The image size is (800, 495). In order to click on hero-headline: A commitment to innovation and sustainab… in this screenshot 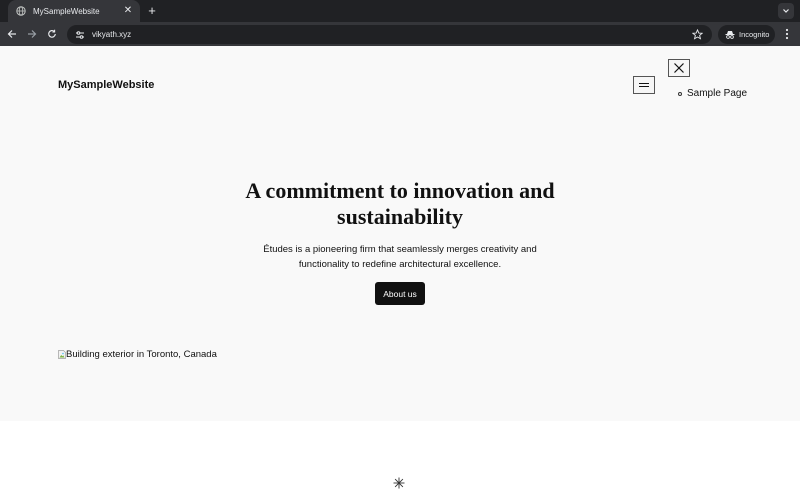, I will do `click(400, 203)`.